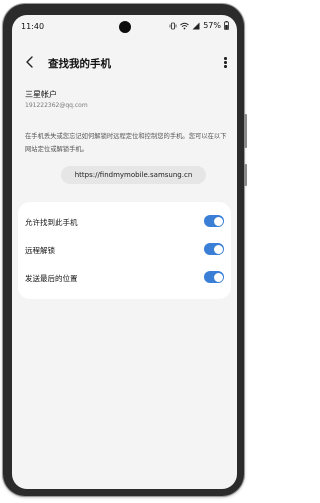 This screenshot has height=503, width=320. Describe the element at coordinates (41, 94) in the screenshot. I see `account-name: 三星帐户` at that location.